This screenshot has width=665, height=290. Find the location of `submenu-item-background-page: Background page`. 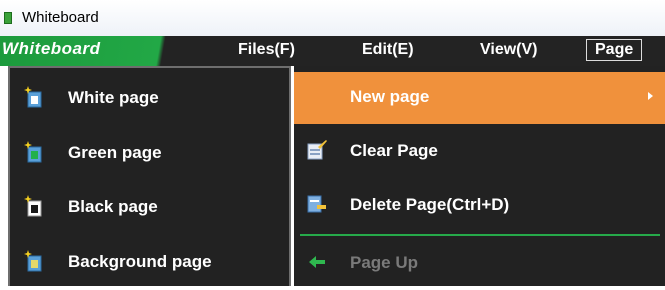

submenu-item-background-page: Background page is located at coordinates (149, 263).